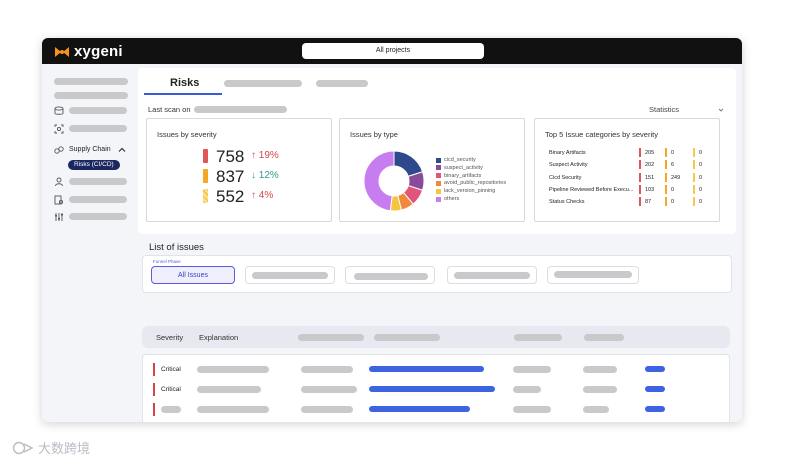 The width and height of the screenshot is (800, 463). What do you see at coordinates (676, 177) in the screenshot?
I see `top5-high-count: 249` at bounding box center [676, 177].